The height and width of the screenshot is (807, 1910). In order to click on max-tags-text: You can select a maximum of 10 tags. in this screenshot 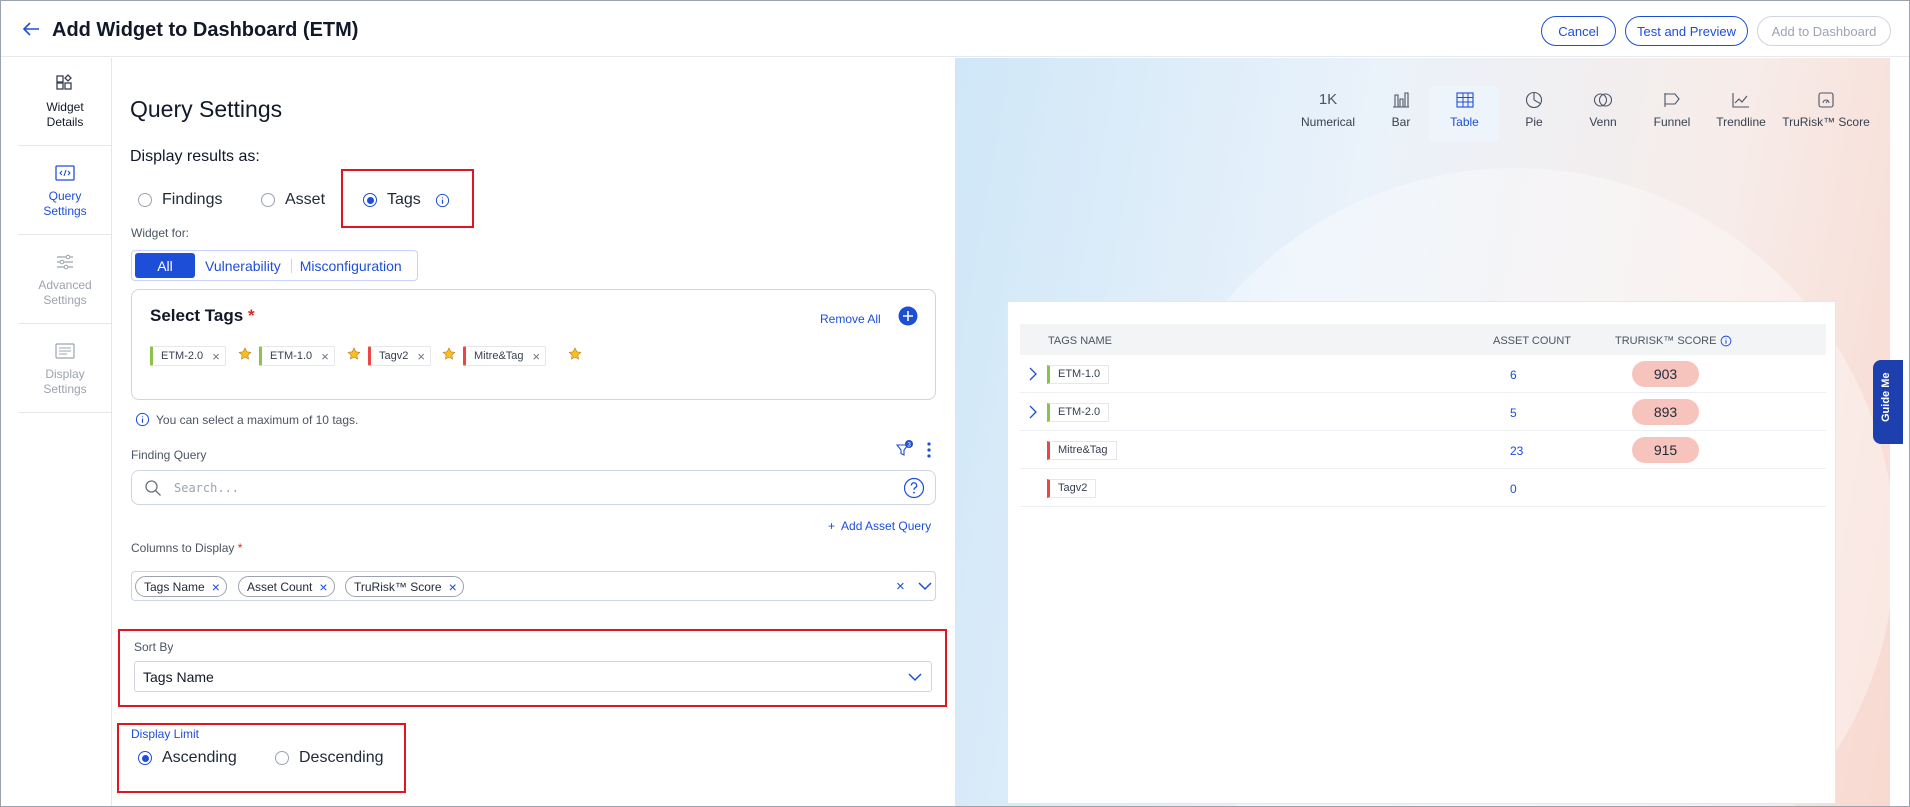, I will do `click(257, 419)`.